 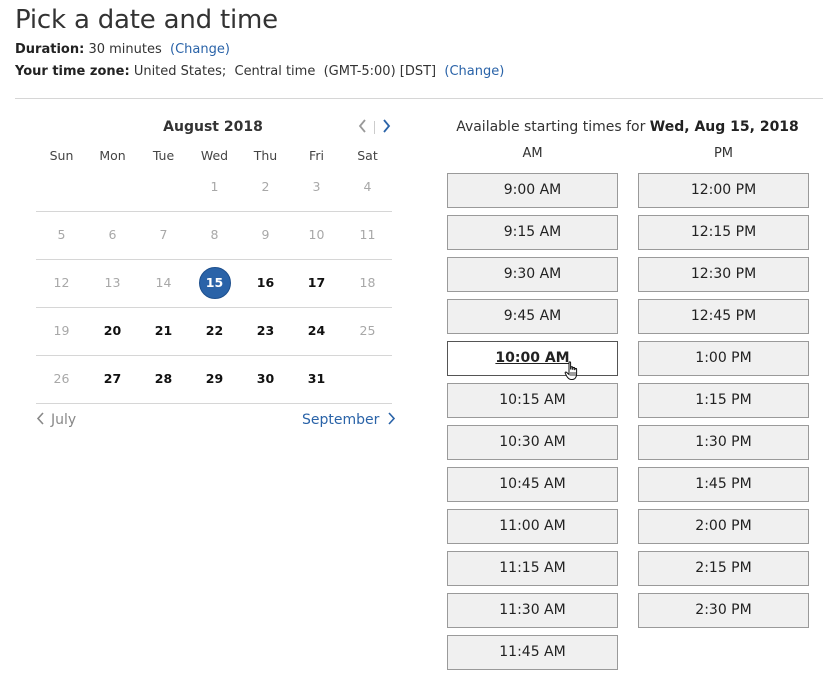 What do you see at coordinates (367, 234) in the screenshot?
I see `calendar-day-disabled: 11` at bounding box center [367, 234].